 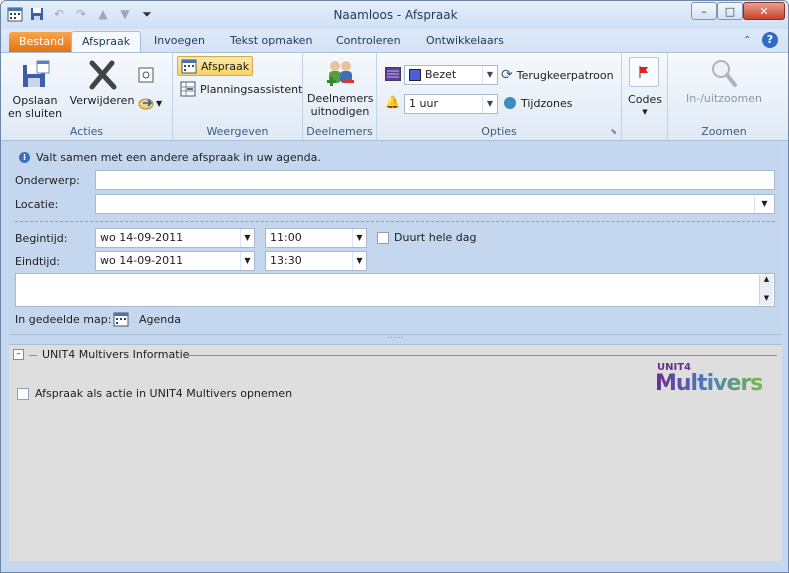 What do you see at coordinates (499, 131) in the screenshot?
I see `group-opties-label: Opties` at bounding box center [499, 131].